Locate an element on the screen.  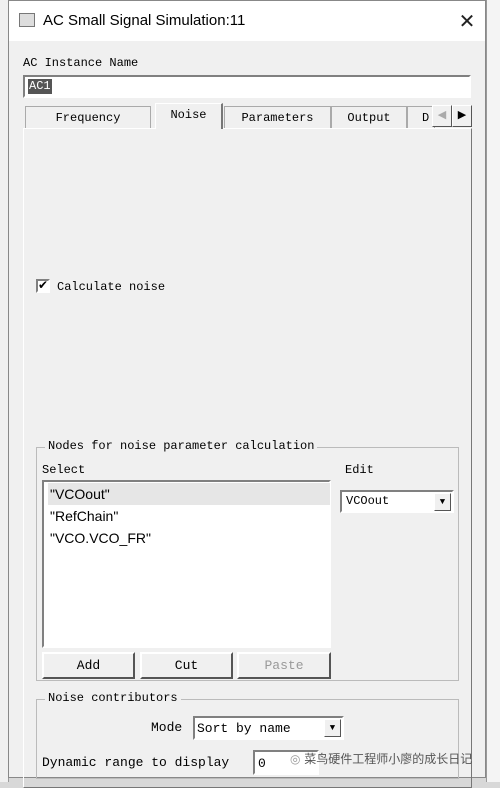
title-bar: AC Small Signal Simulation:11 ✕ is located at coordinates (247, 21).